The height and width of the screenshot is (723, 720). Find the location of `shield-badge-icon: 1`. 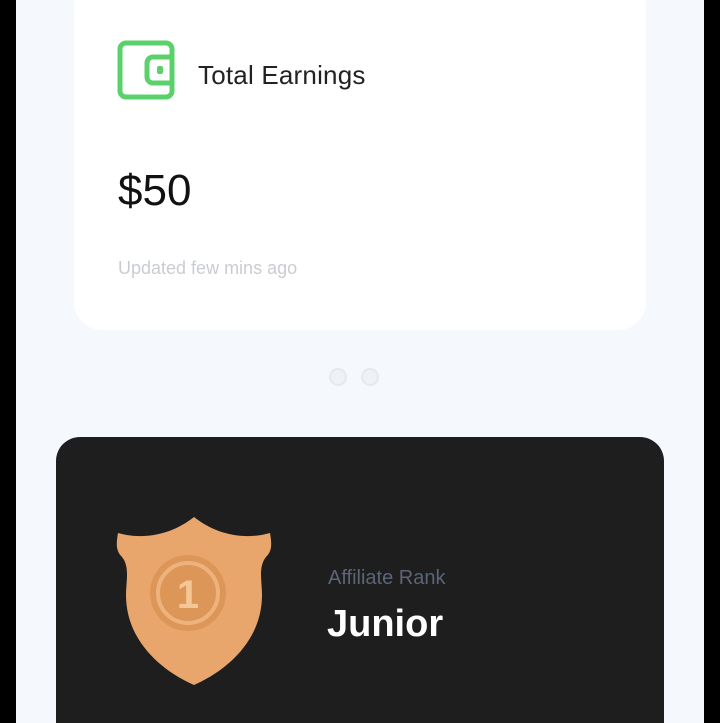

shield-badge-icon: 1 is located at coordinates (194, 601).